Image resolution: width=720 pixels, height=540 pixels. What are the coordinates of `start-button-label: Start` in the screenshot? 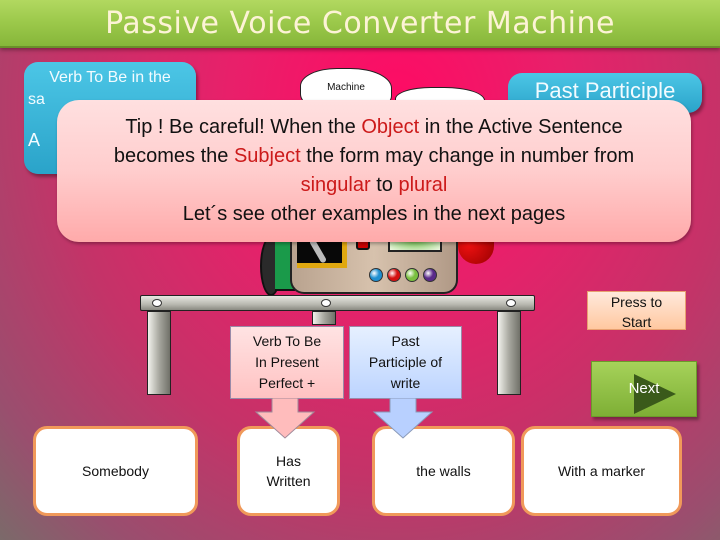 It's located at (636, 322).